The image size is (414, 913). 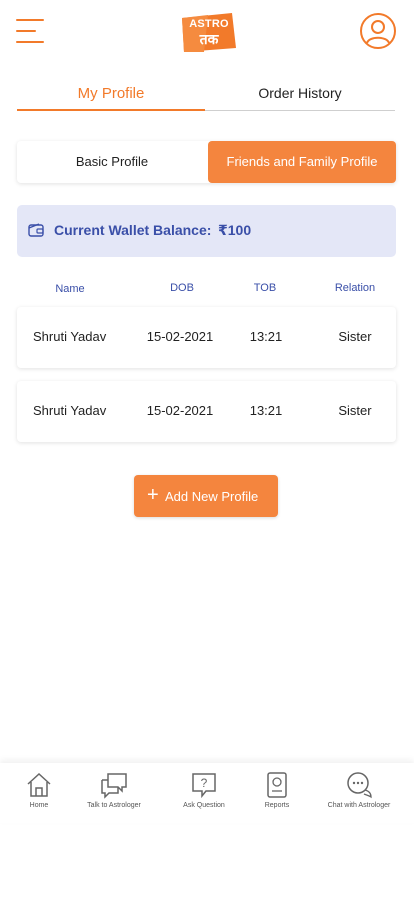 I want to click on nav-chat-with-astrologer: Chat with Astrologer, so click(x=359, y=793).